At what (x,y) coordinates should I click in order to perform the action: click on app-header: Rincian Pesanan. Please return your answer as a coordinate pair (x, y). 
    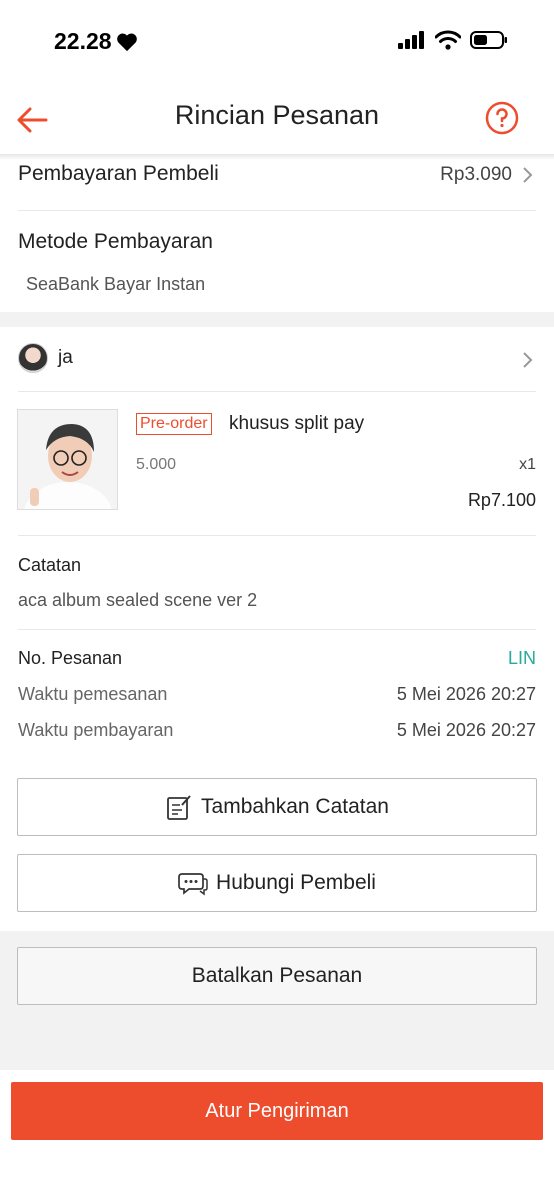
    Looking at the image, I should click on (277, 119).